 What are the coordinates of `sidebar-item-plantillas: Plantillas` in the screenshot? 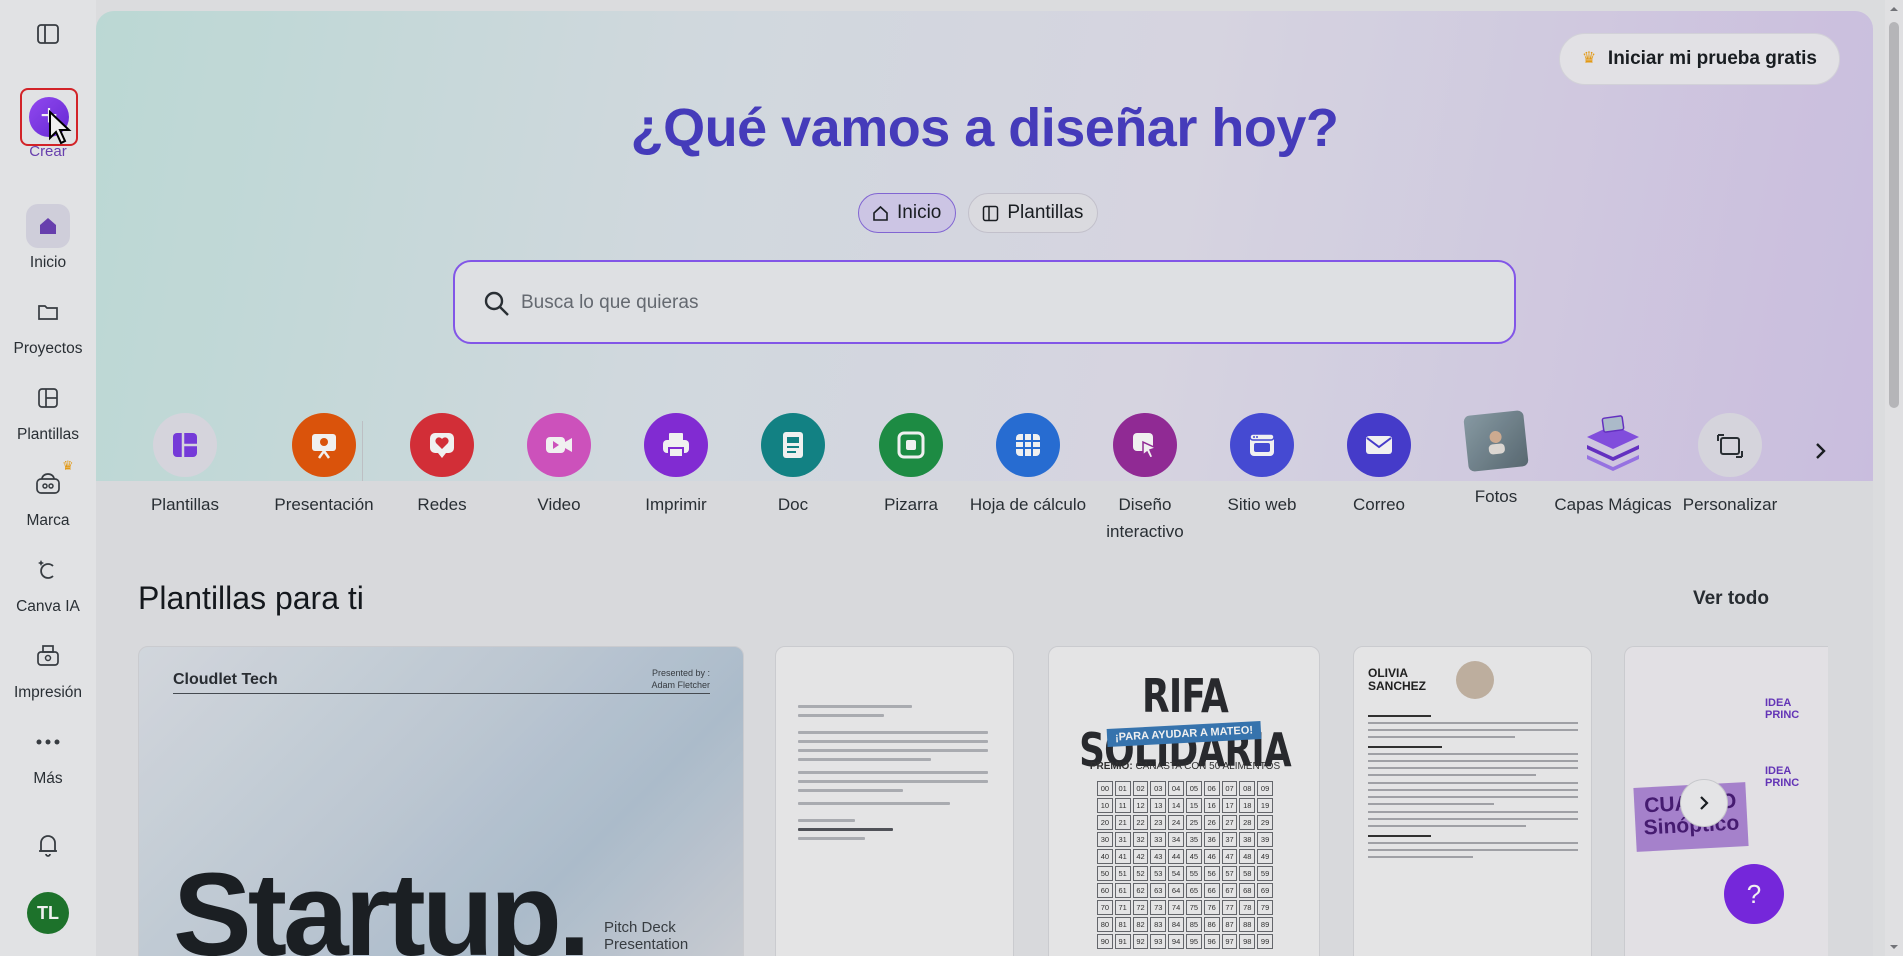 It's located at (48, 410).